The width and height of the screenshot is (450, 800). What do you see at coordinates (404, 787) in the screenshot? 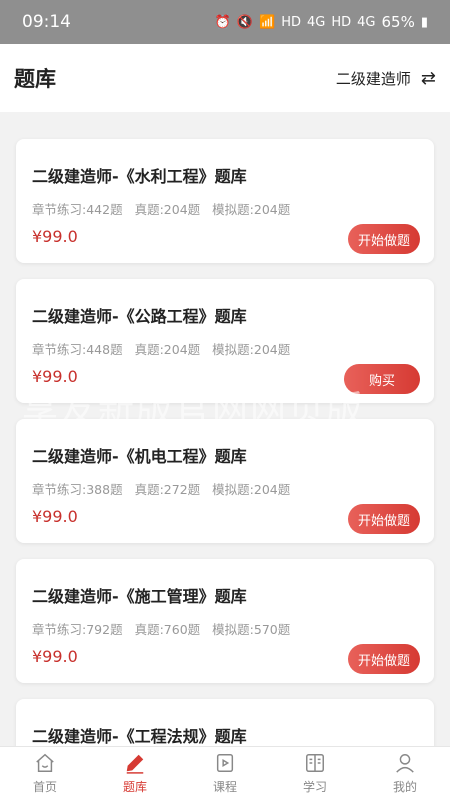
I see `tab-label: 我的` at bounding box center [404, 787].